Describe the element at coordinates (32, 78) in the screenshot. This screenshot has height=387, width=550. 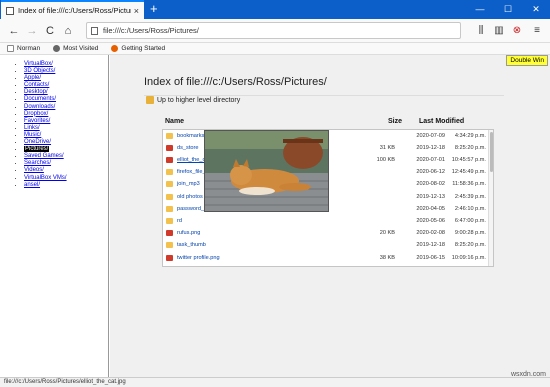
I see `sidebar-item-link: Apple/` at that location.